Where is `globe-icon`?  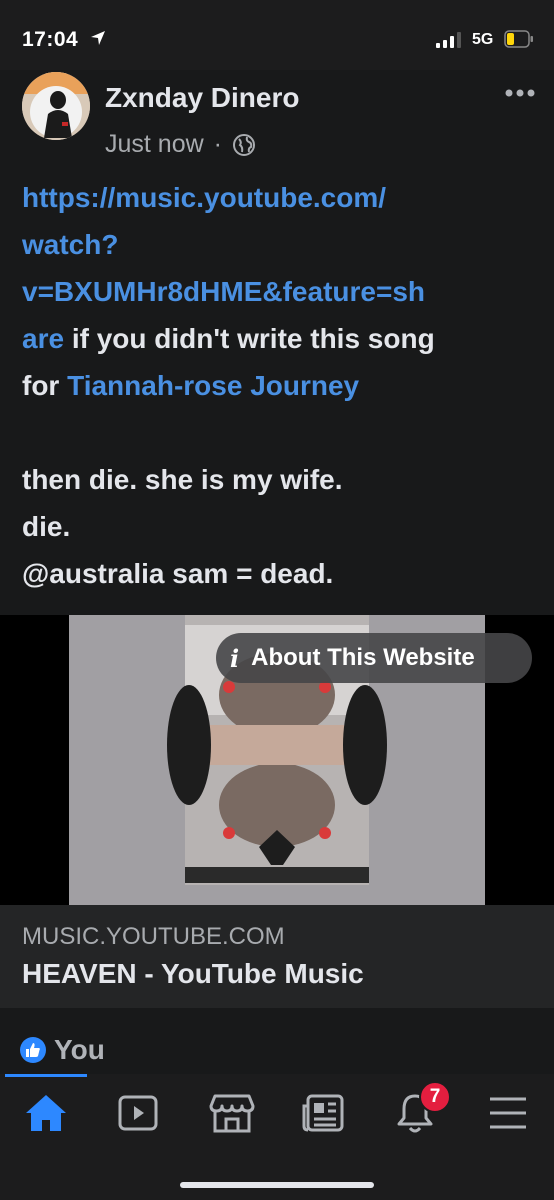 globe-icon is located at coordinates (244, 144).